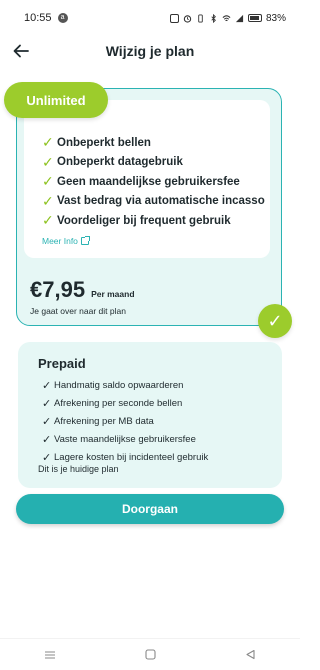  What do you see at coordinates (104, 142) in the screenshot?
I see `feature-label: Onbeperkt bellen` at bounding box center [104, 142].